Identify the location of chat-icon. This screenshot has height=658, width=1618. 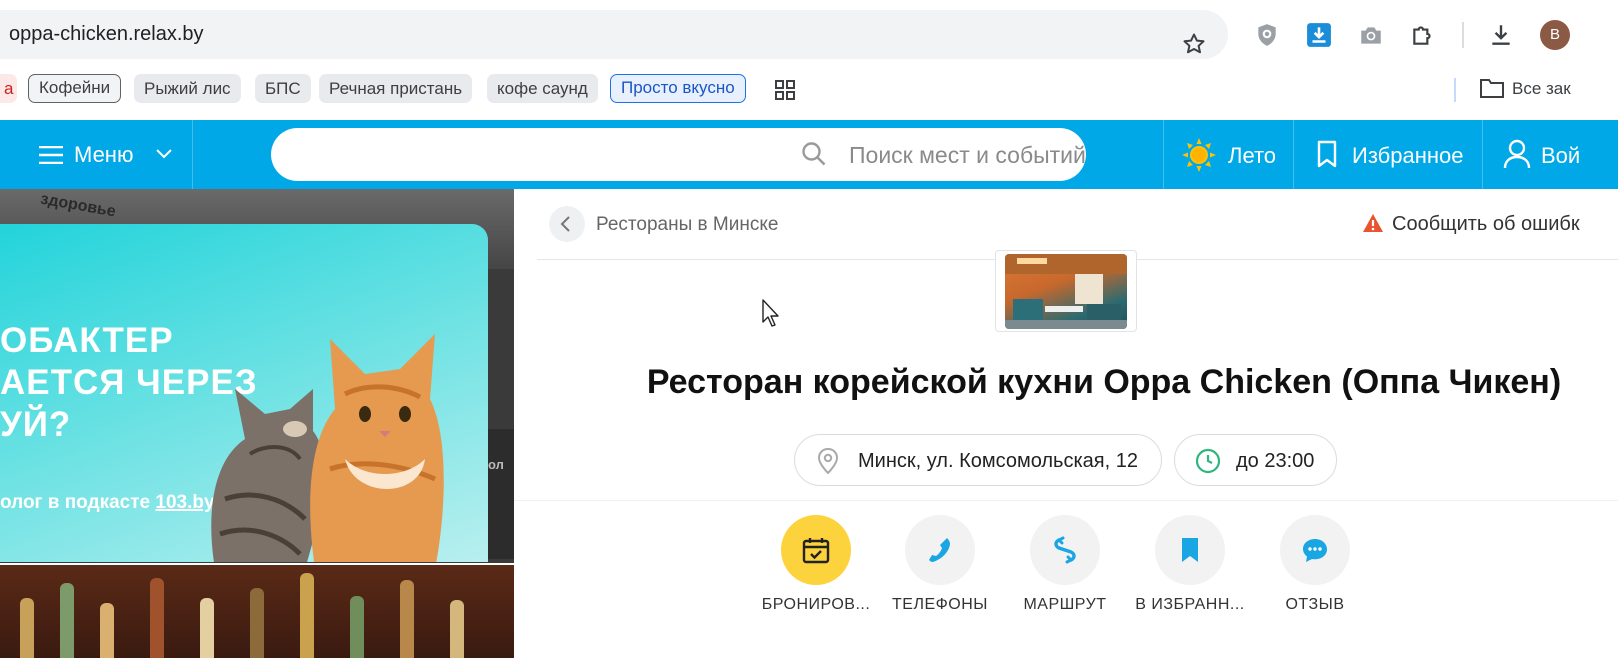
(1315, 550).